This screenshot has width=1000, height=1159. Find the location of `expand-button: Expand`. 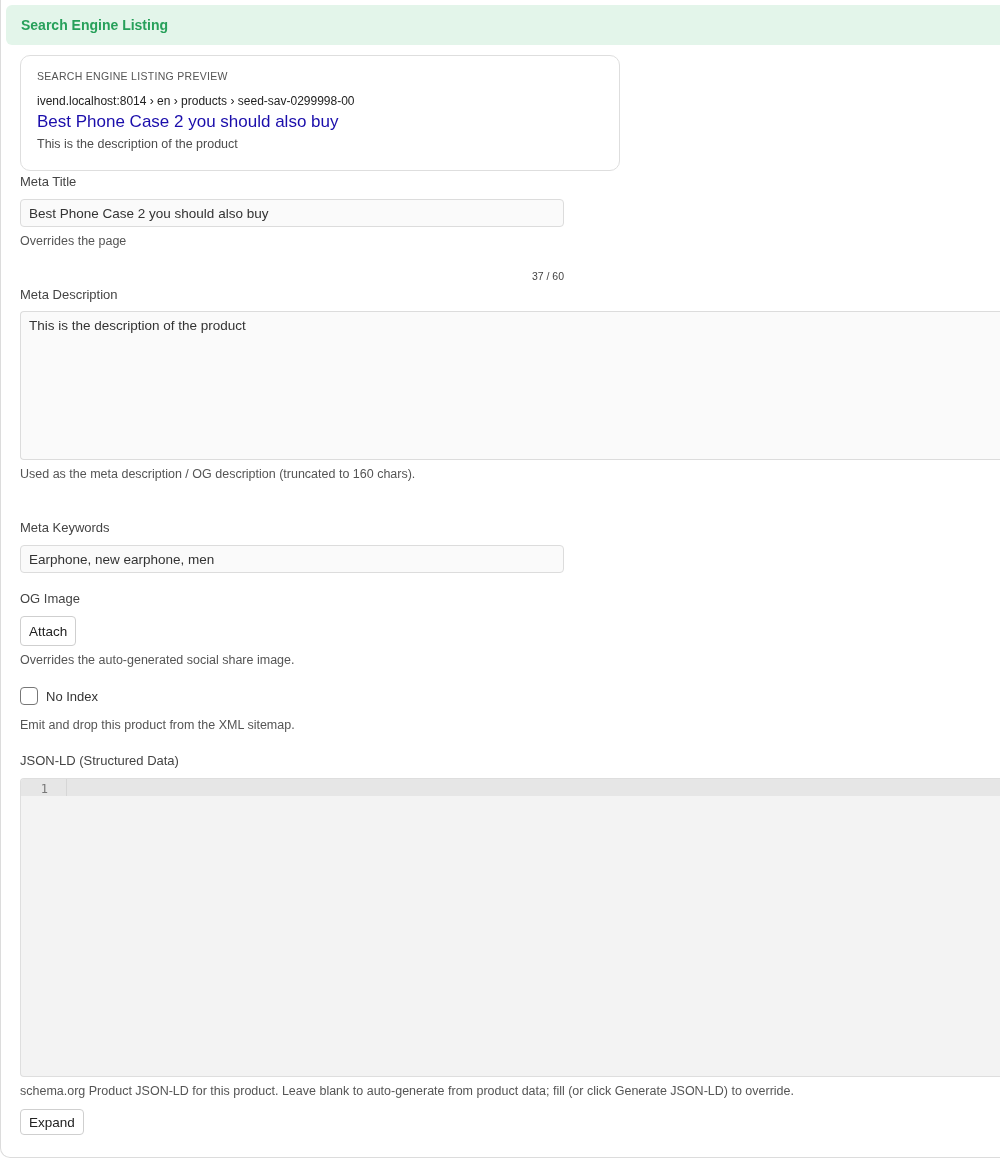

expand-button: Expand is located at coordinates (52, 1122).